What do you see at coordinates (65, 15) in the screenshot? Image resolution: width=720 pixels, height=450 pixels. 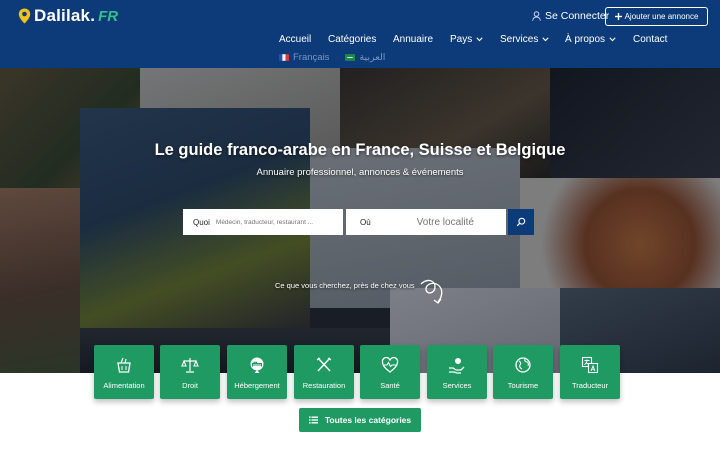 I see `logo-wordmark: Dalilak.` at bounding box center [65, 15].